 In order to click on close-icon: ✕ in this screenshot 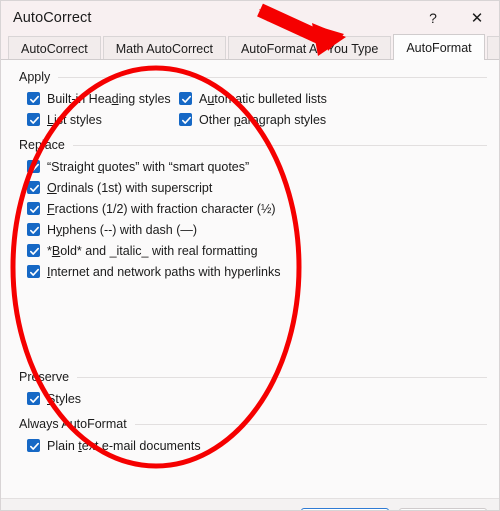, I will do `click(477, 18)`.